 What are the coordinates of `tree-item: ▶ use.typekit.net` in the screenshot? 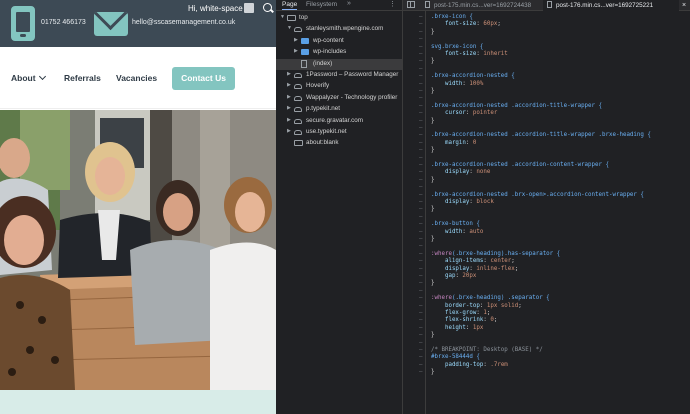 It's located at (339, 132).